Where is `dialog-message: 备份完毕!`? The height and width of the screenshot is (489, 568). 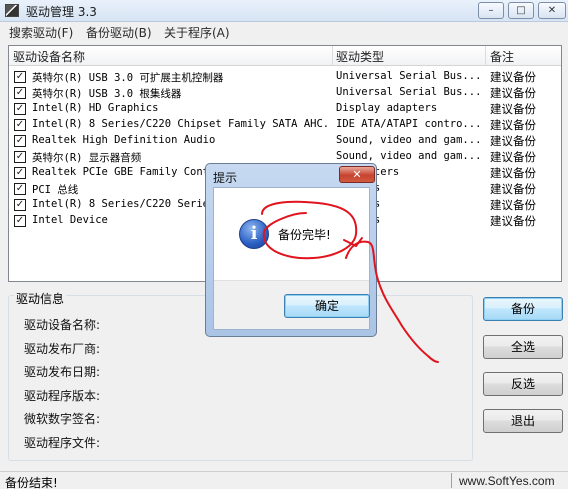 dialog-message: 备份完毕! is located at coordinates (304, 235).